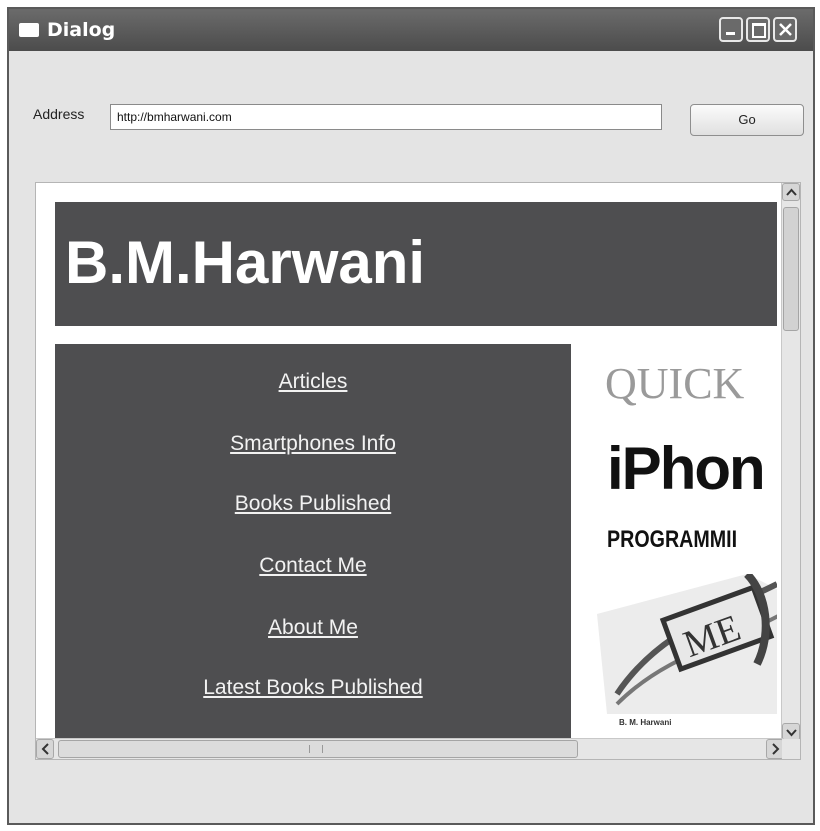 Image resolution: width=820 pixels, height=831 pixels. What do you see at coordinates (245, 262) in the screenshot?
I see `site-title: B.M.Harwani` at bounding box center [245, 262].